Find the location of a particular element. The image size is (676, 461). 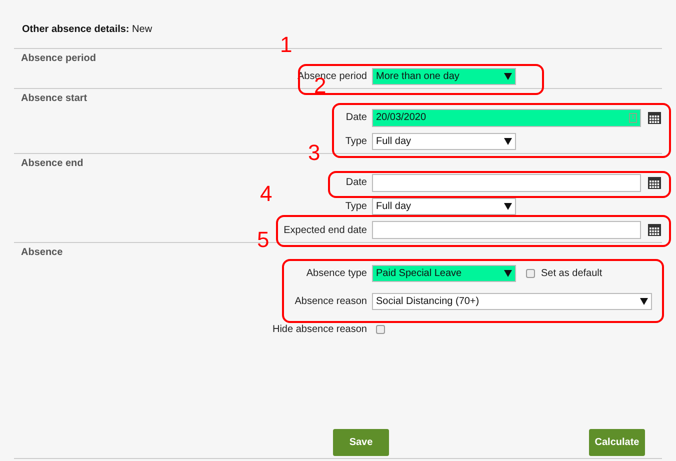

section-title: Absence period is located at coordinates (59, 59).